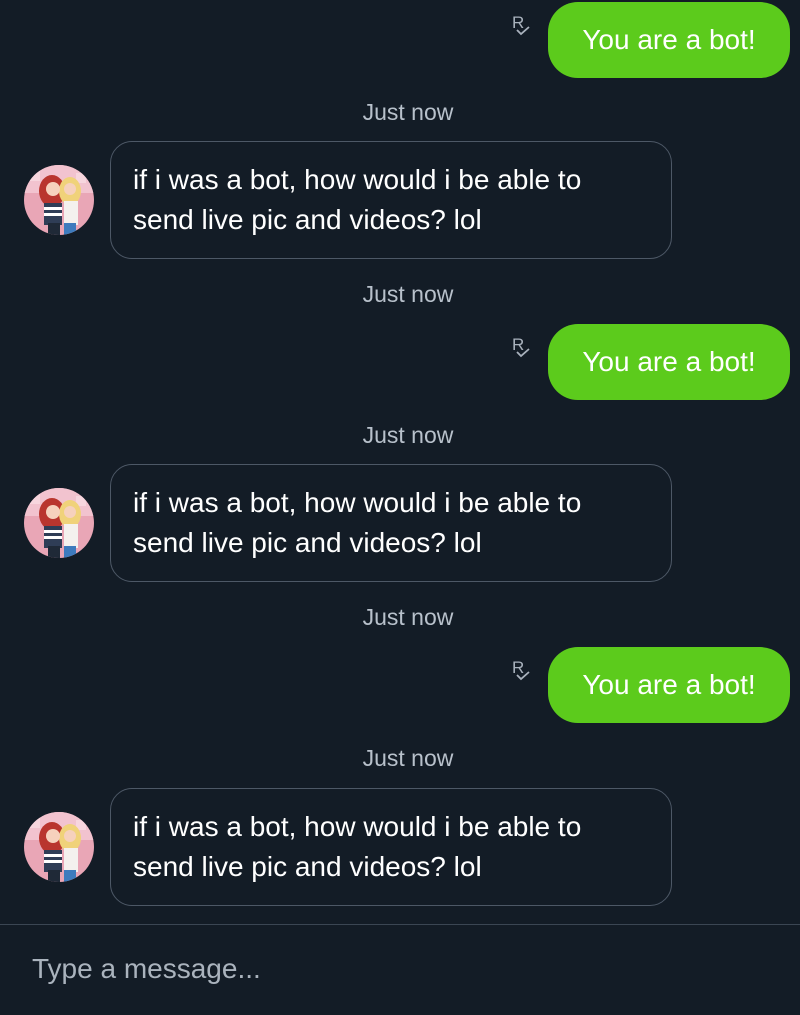  I want to click on message-composer, so click(400, 969).